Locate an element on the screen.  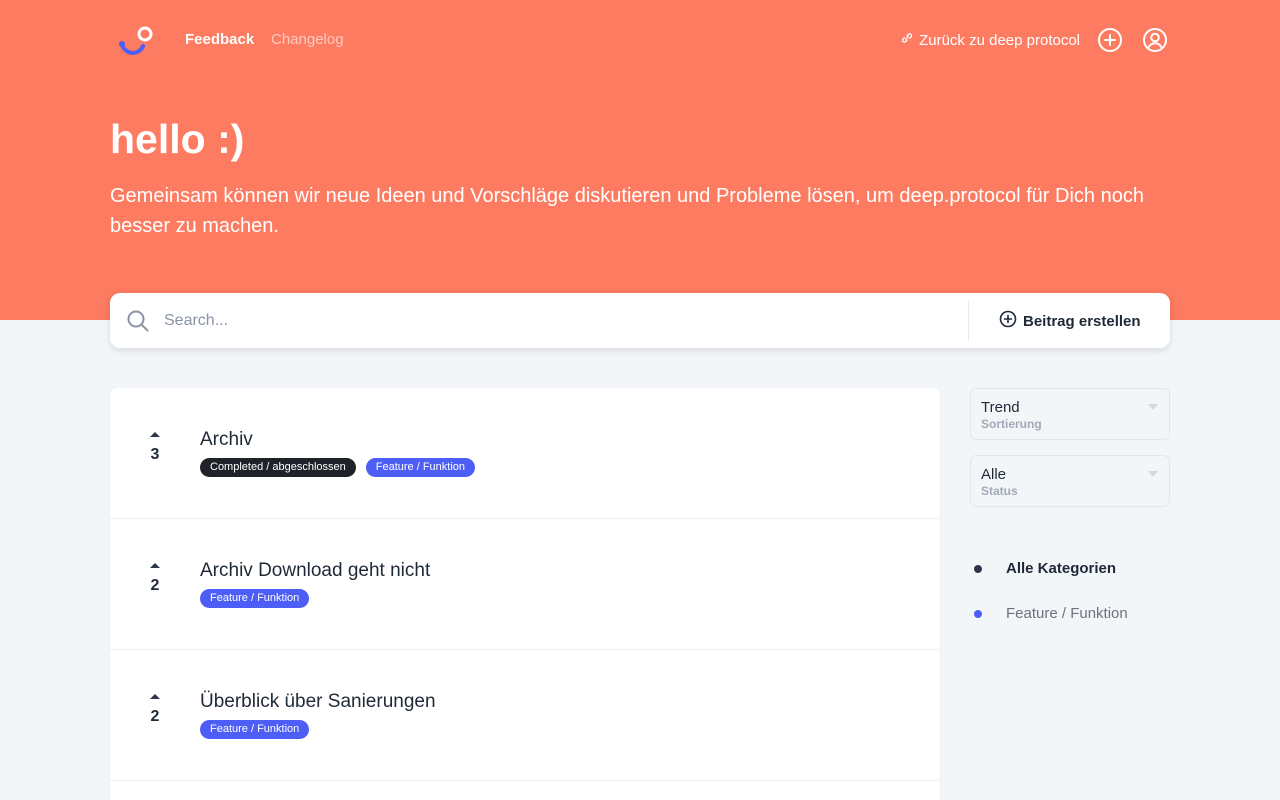
back-link-label: Zurück zu deep protocol is located at coordinates (999, 40).